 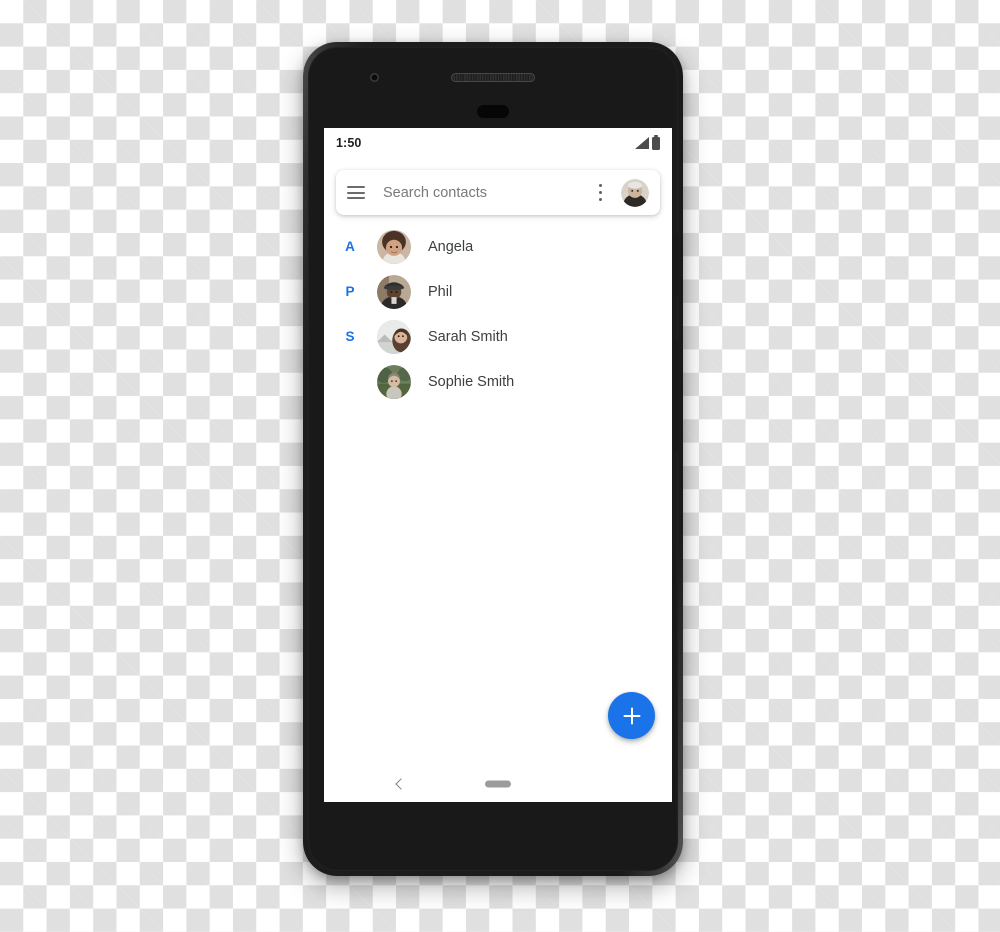 What do you see at coordinates (394, 291) in the screenshot?
I see `contact-avatar-phil` at bounding box center [394, 291].